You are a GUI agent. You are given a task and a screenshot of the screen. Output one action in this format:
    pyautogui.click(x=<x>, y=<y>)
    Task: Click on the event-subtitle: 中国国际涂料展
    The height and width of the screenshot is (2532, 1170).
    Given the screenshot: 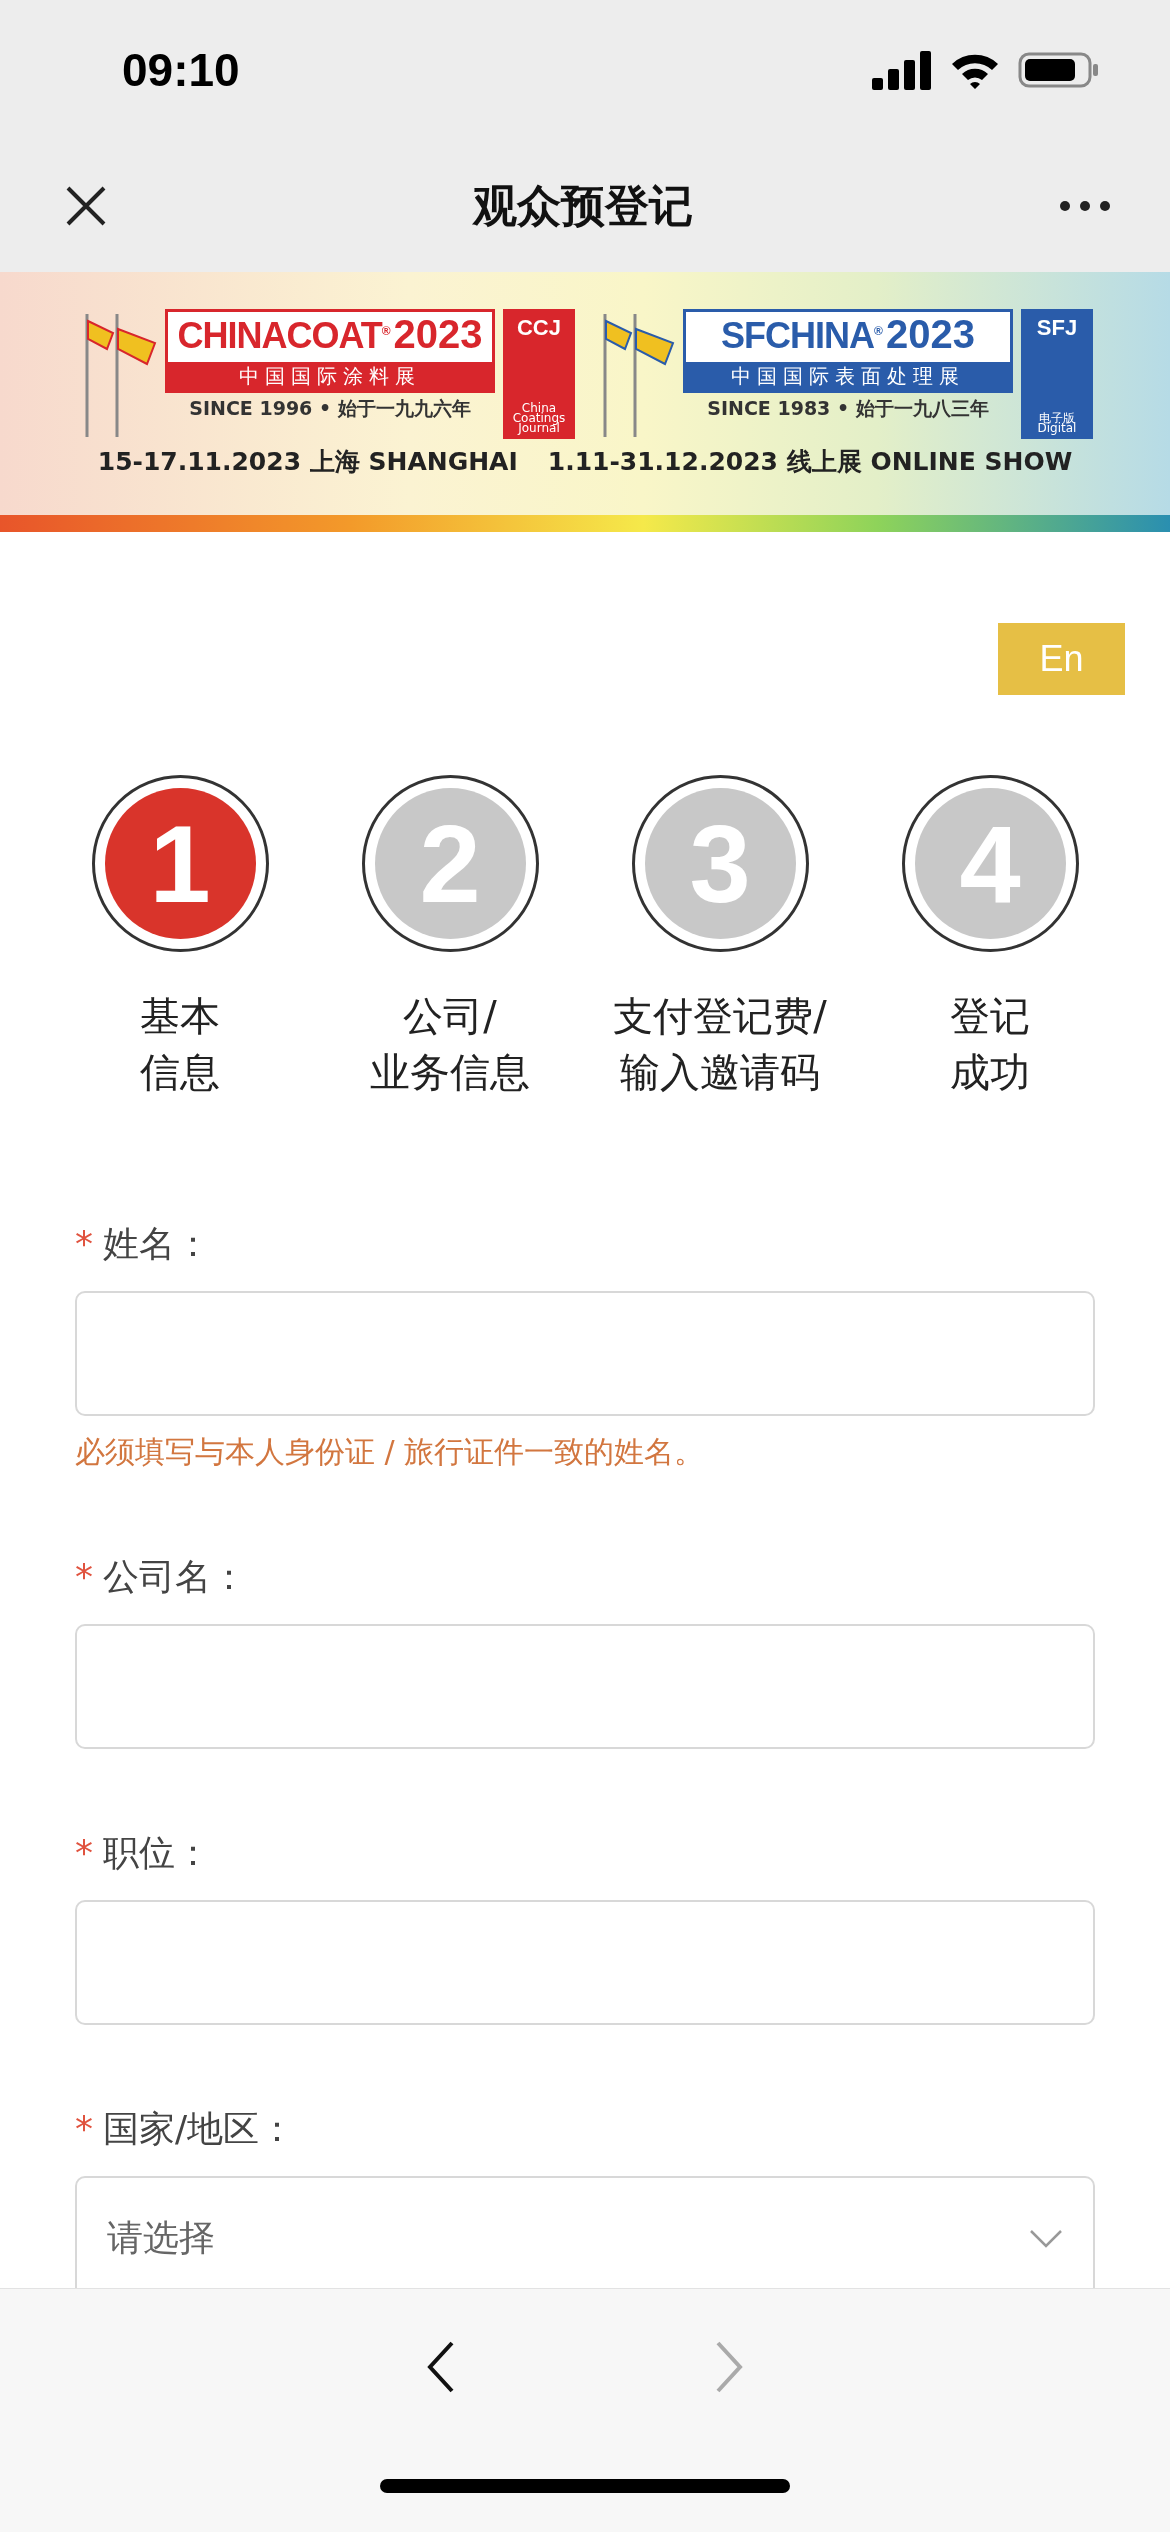 What is the action you would take?
    pyautogui.click(x=330, y=376)
    